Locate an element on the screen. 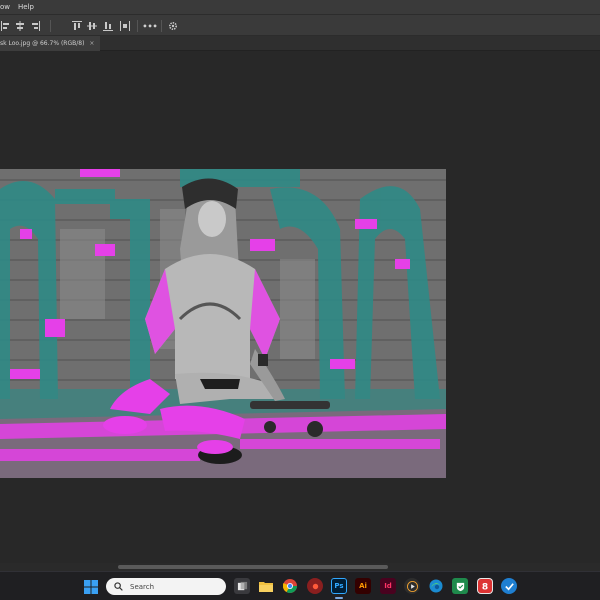  align-bottom-edges-icon is located at coordinates (108, 26).